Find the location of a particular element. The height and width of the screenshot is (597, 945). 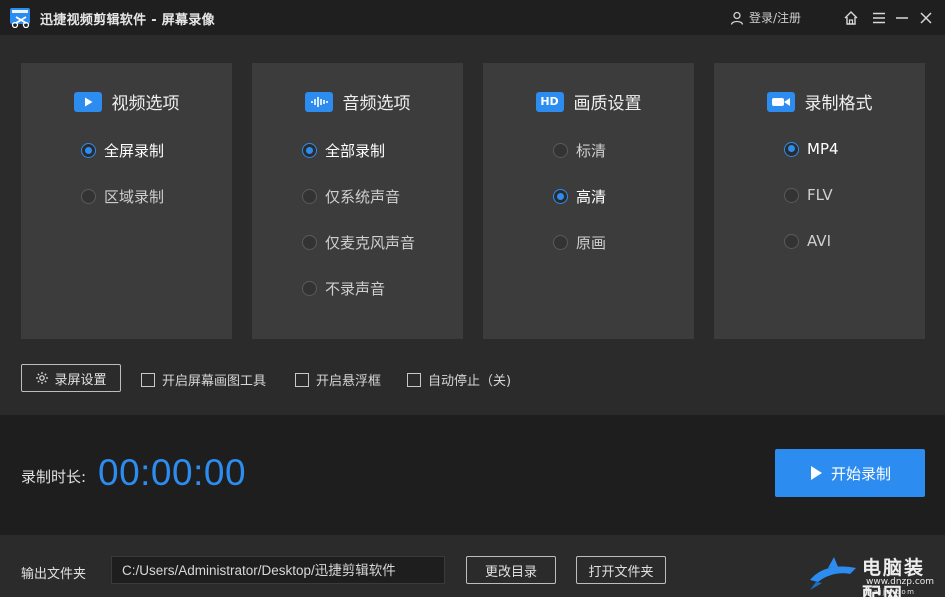

option-fullscreen: 全屏录制 is located at coordinates (122, 150).